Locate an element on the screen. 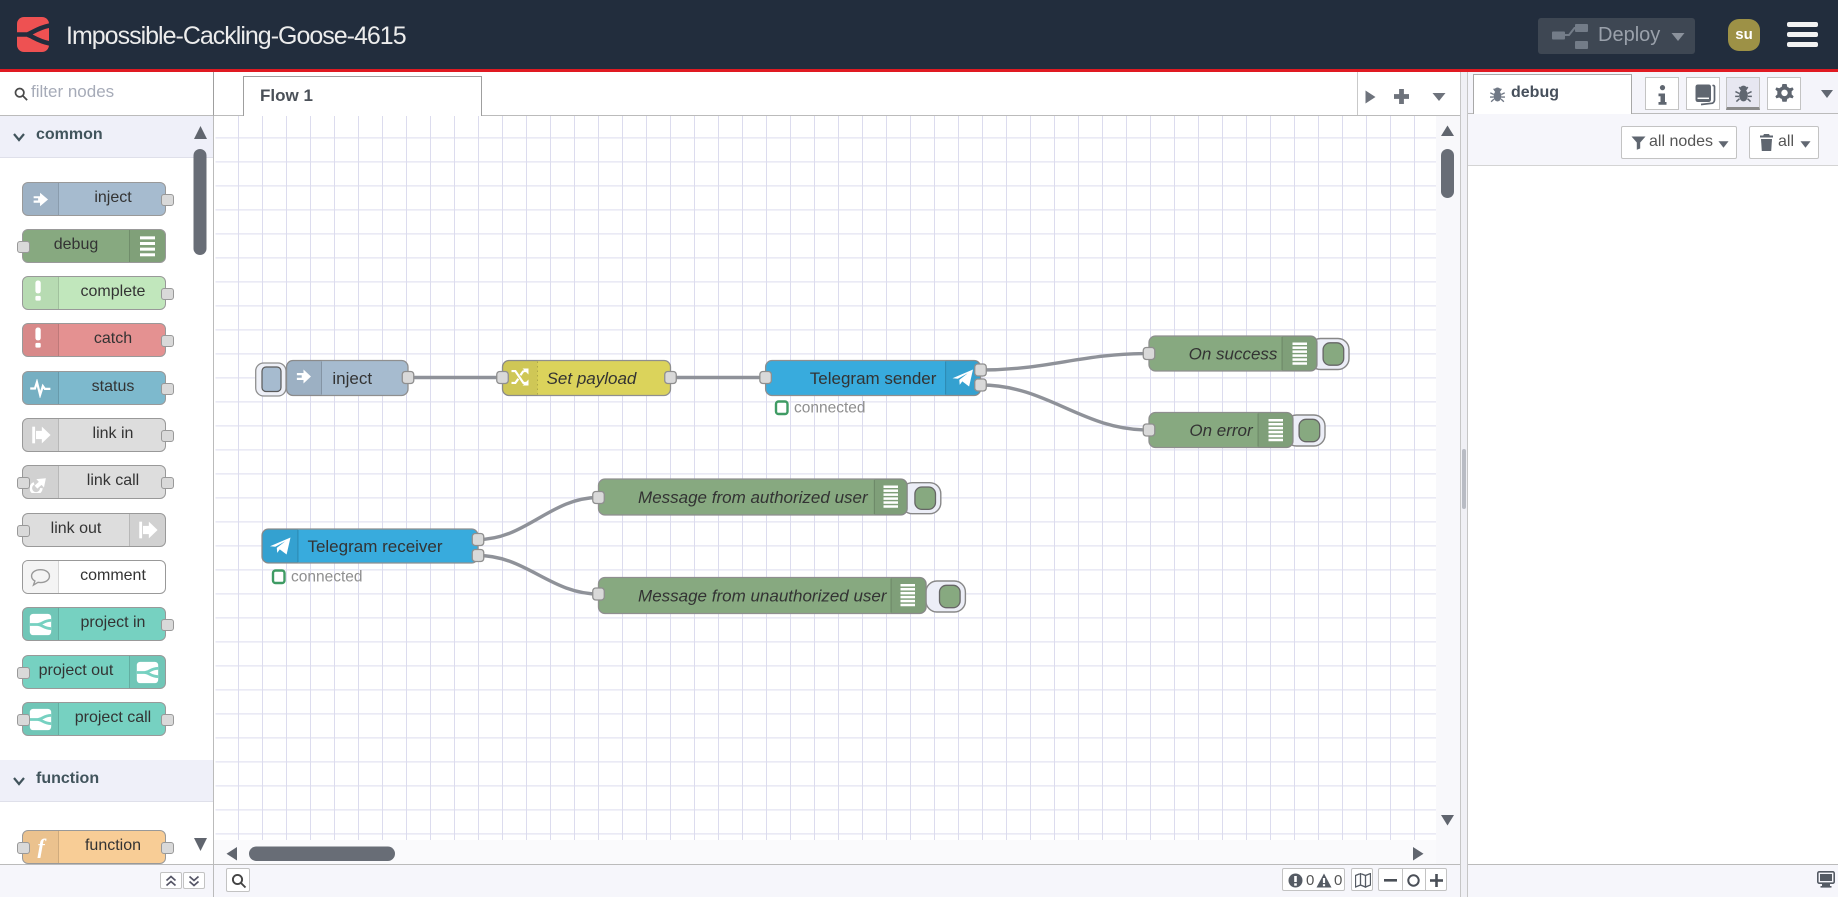 The image size is (1838, 897). svg-text: Set payload is located at coordinates (592, 378).